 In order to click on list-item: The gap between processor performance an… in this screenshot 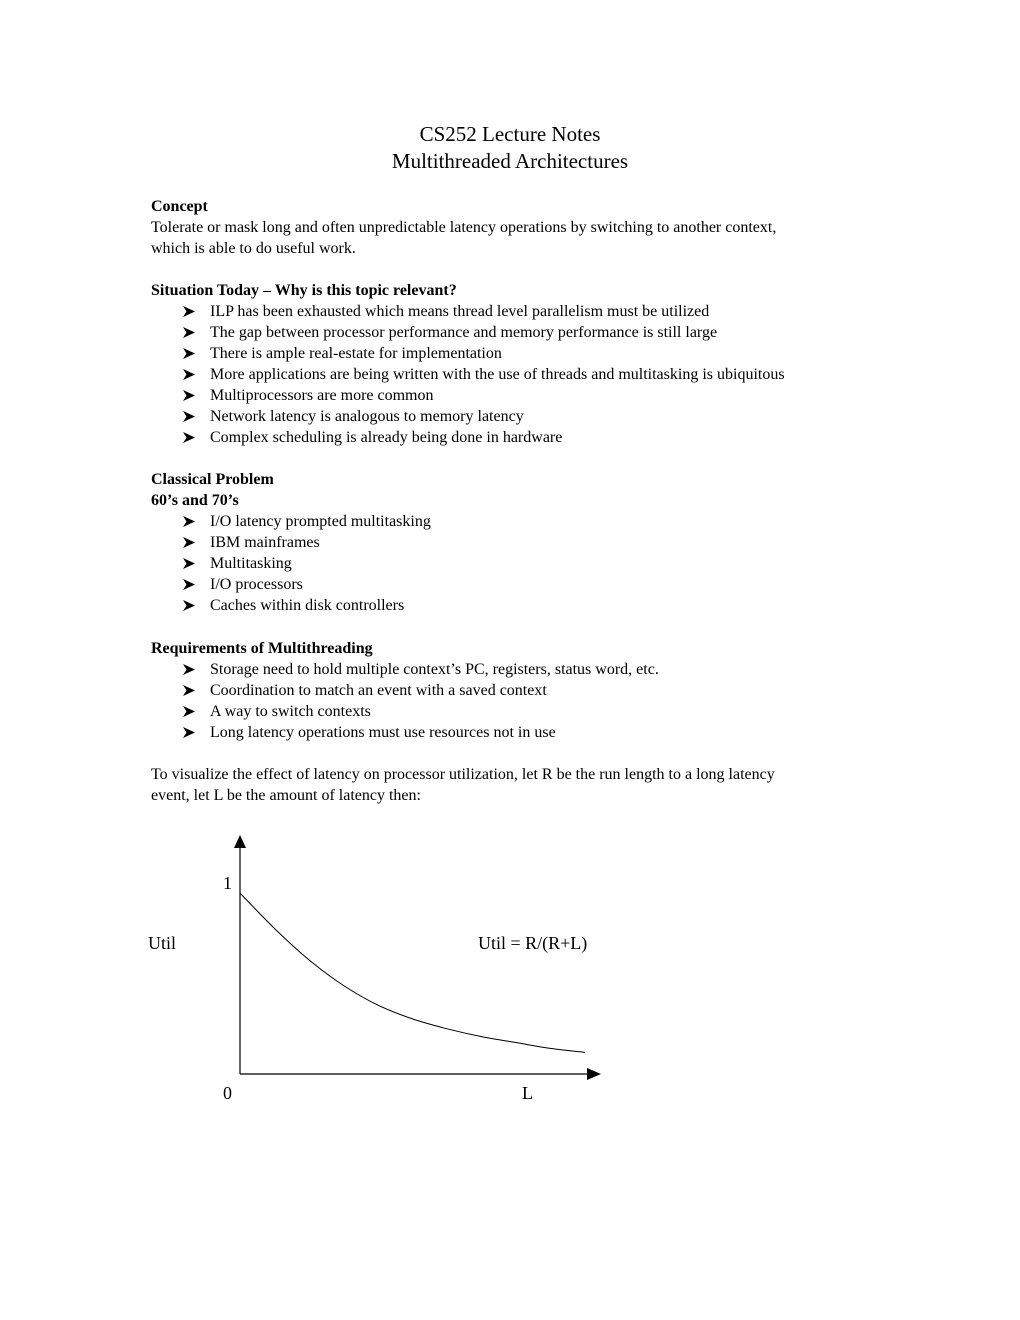, I will do `click(521, 332)`.